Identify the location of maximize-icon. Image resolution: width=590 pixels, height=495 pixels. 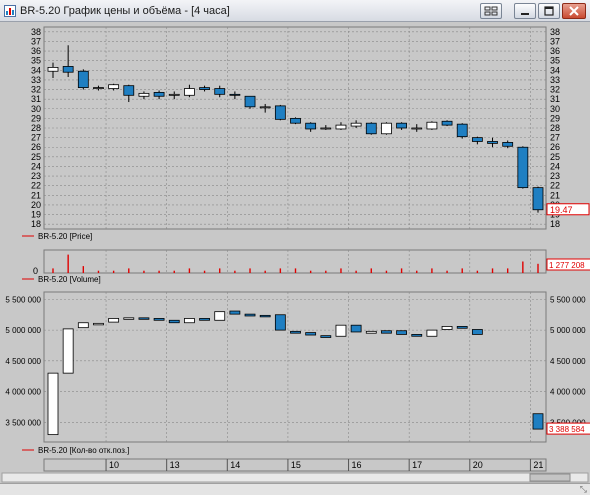
(549, 11).